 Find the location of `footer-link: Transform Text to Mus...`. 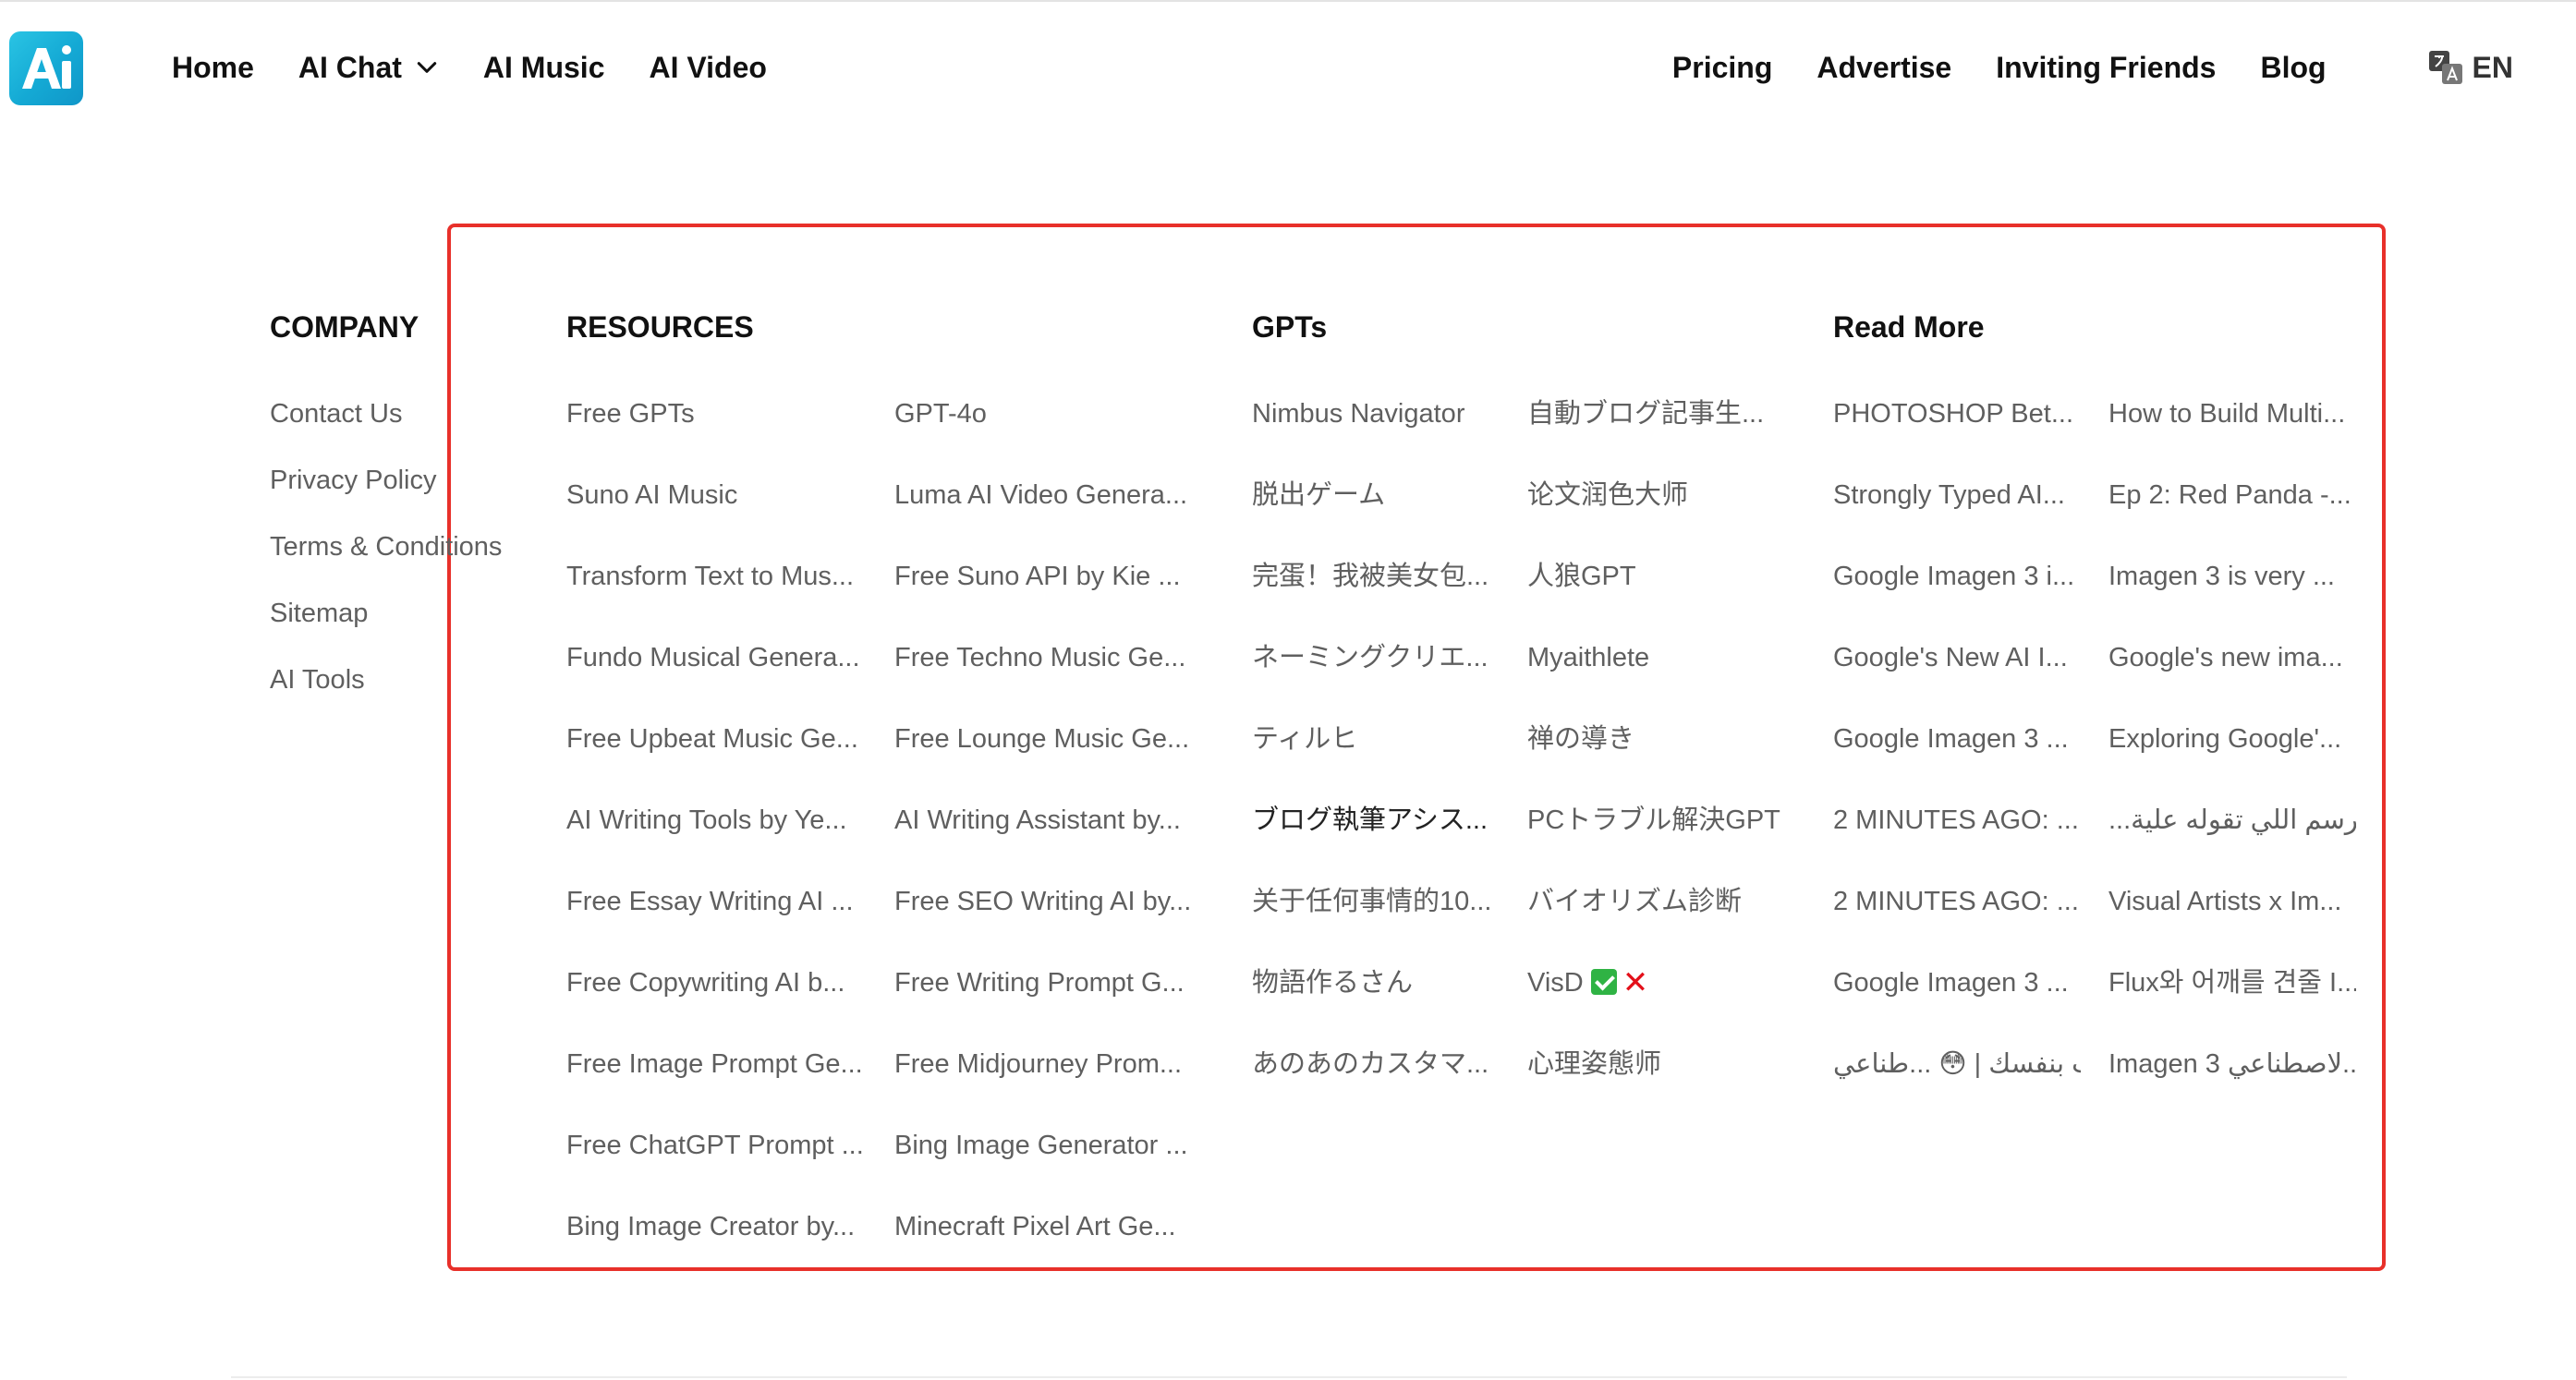

footer-link: Transform Text to Mus... is located at coordinates (723, 593).